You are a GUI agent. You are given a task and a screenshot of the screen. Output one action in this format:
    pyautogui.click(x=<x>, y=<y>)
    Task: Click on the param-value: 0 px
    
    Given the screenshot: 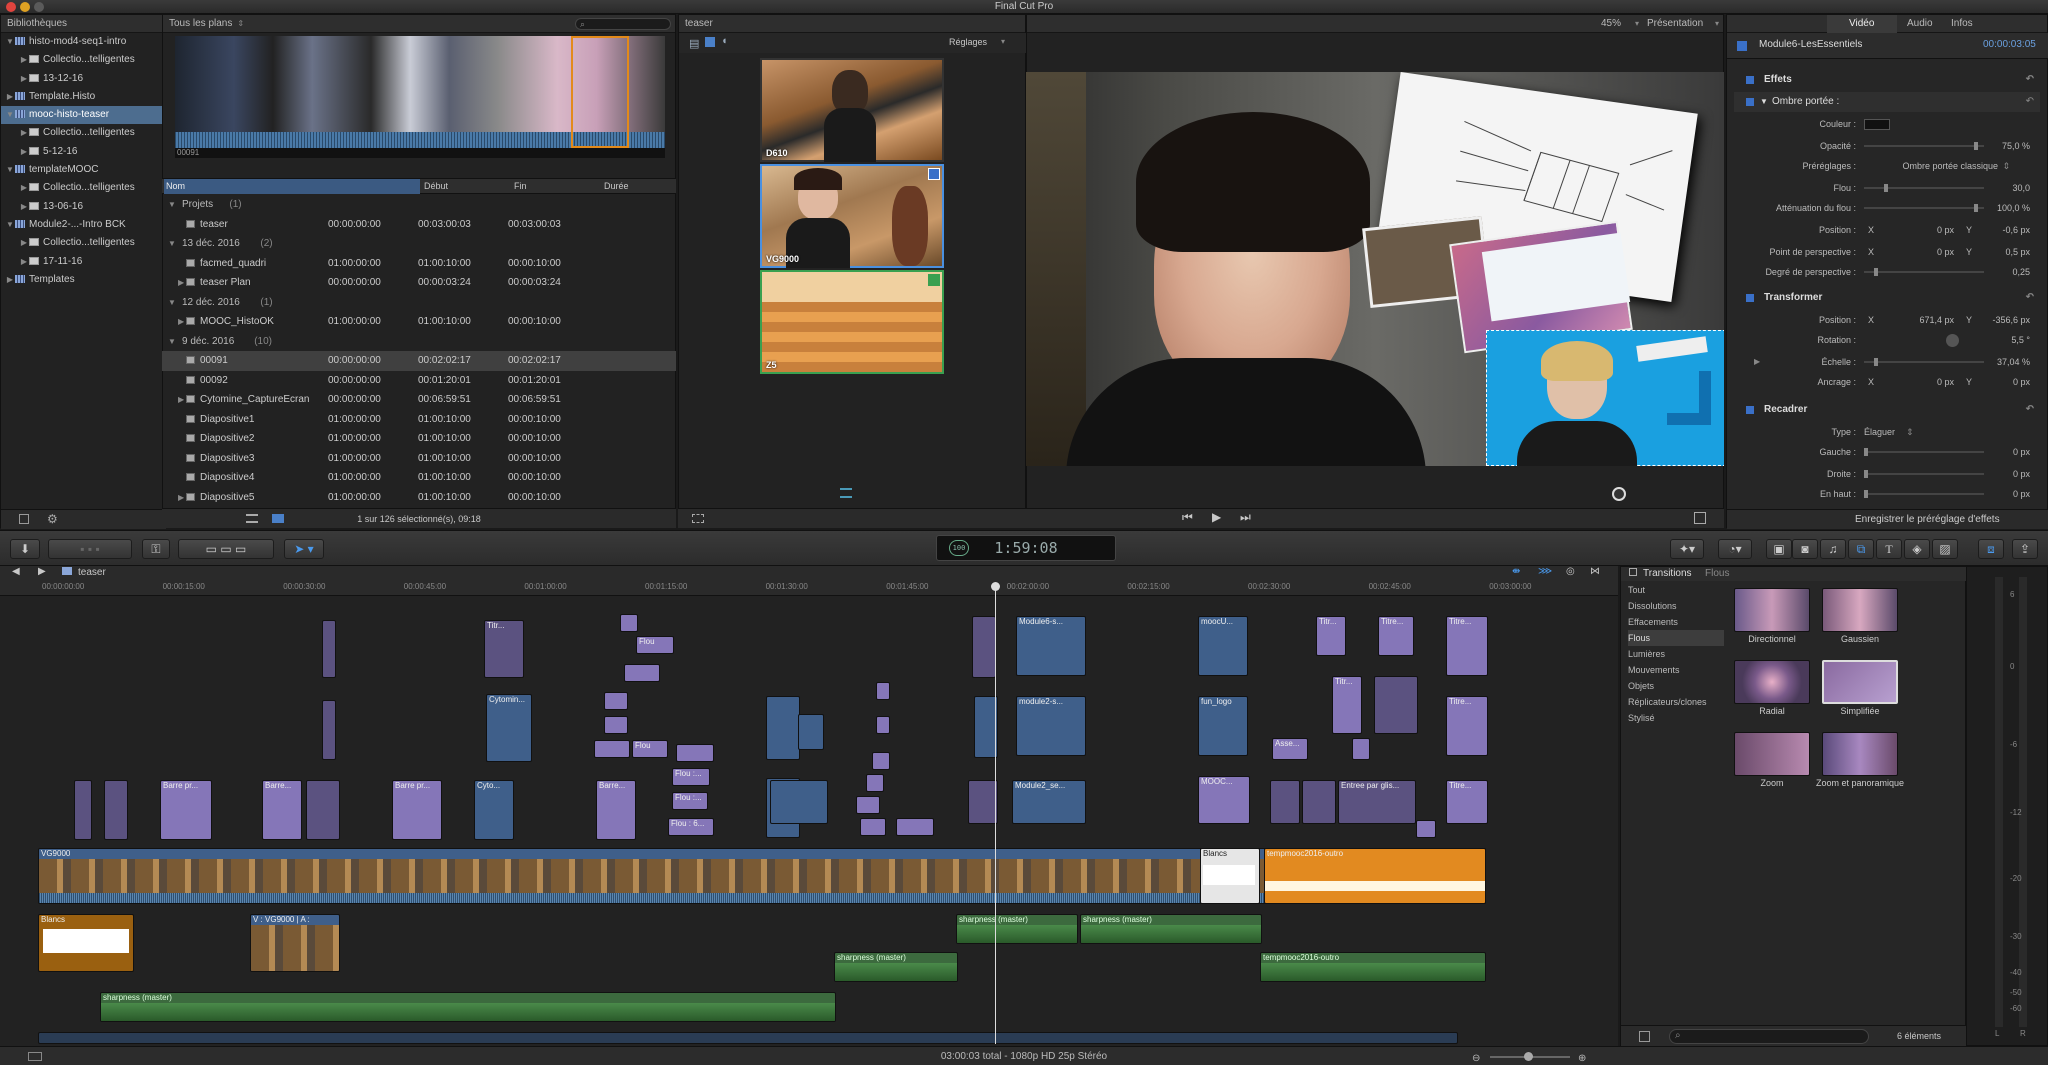 What is the action you would take?
    pyautogui.click(x=2021, y=452)
    